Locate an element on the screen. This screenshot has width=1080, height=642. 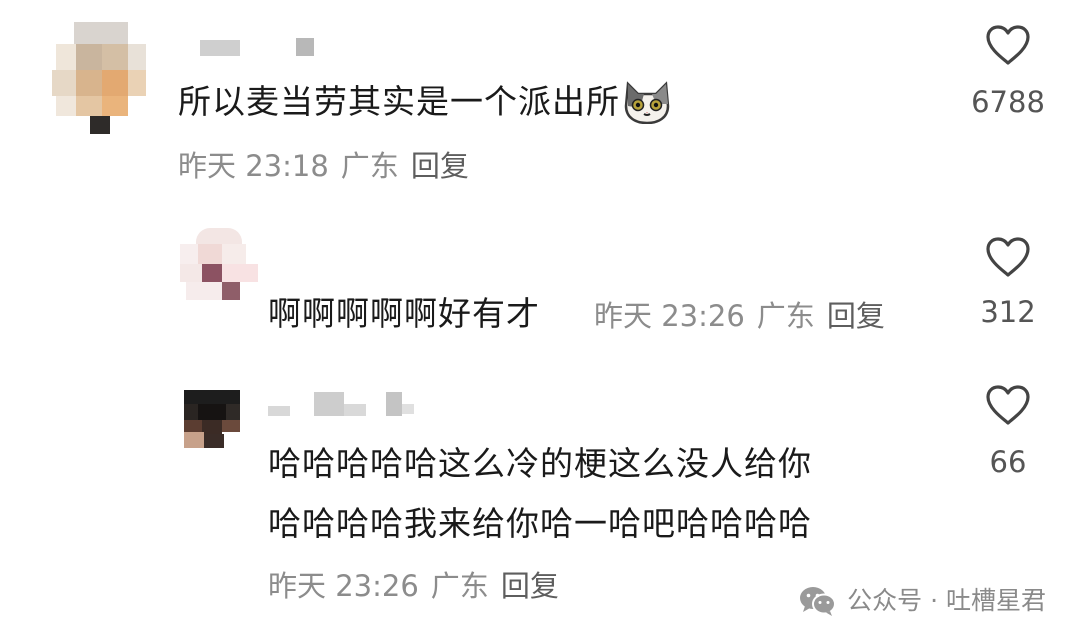
reply-text-line-1: 哈哈哈哈哈这么冷的梗这么没人给你 is located at coordinates (540, 463).